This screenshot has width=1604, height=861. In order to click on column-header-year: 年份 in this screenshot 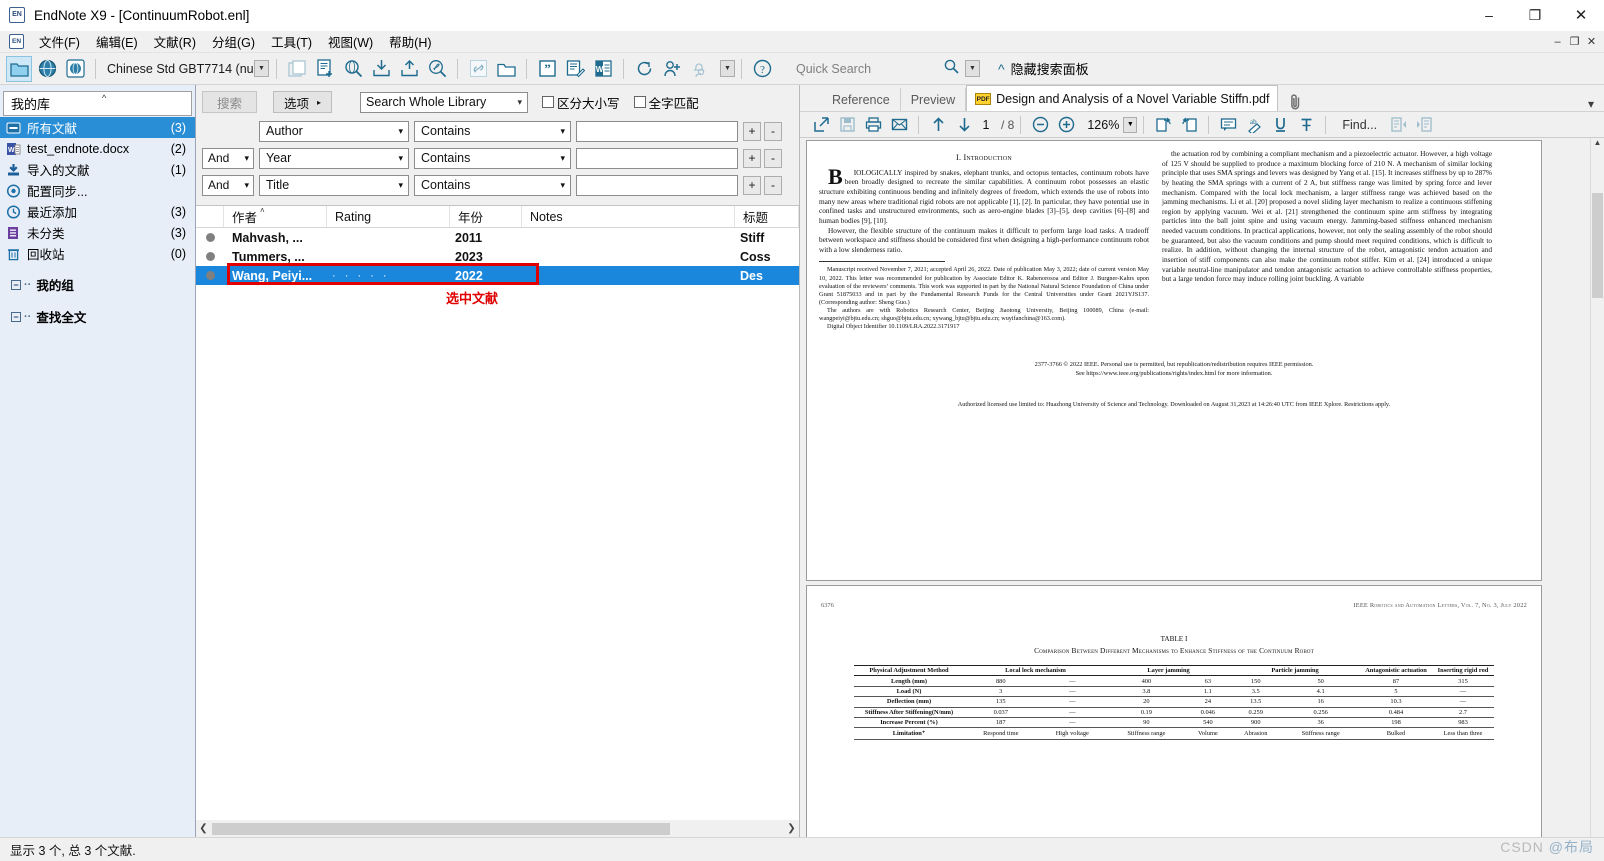, I will do `click(486, 216)`.